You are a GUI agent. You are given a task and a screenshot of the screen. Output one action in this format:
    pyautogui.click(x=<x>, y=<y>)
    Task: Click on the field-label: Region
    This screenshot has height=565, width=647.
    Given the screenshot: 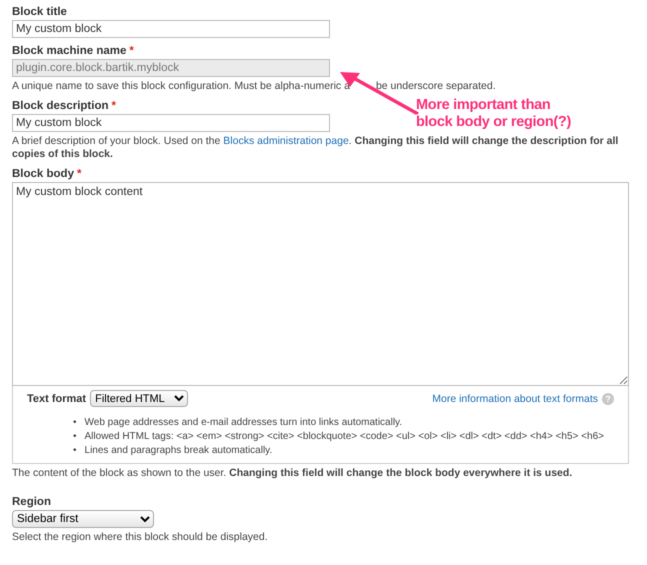 What is the action you would take?
    pyautogui.click(x=31, y=502)
    